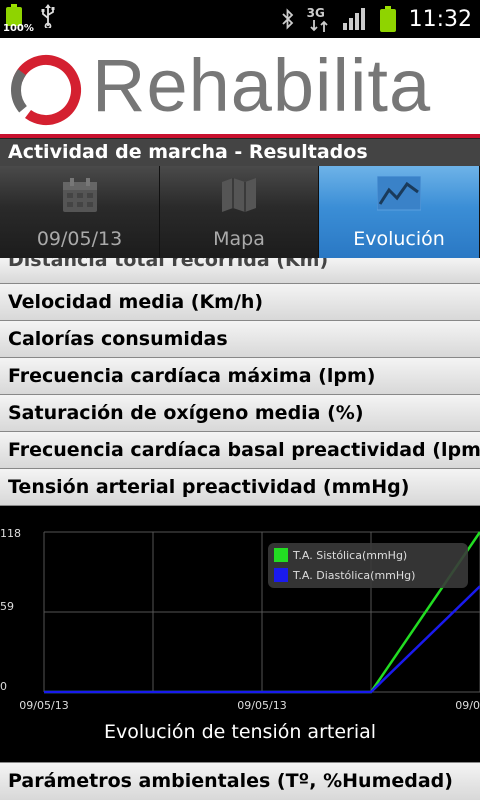 This screenshot has width=480, height=800. Describe the element at coordinates (399, 193) in the screenshot. I see `chart-line-icon` at that location.